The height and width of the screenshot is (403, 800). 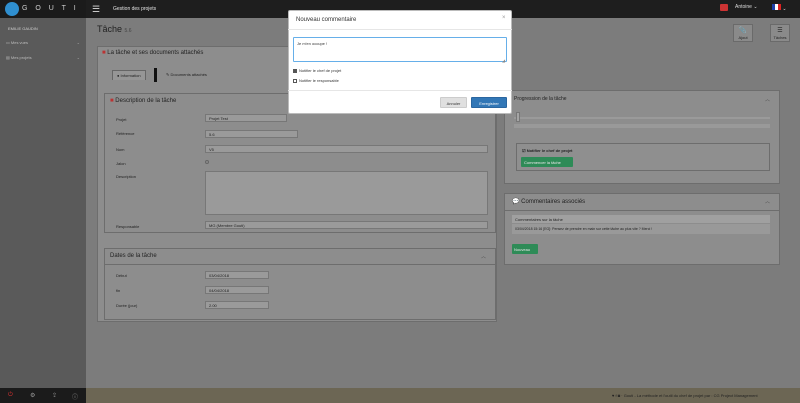 What do you see at coordinates (43, 395) in the screenshot?
I see `sidebar-bottom-bar: ⏻ ⚙ ⇪ ⓘ` at bounding box center [43, 395].